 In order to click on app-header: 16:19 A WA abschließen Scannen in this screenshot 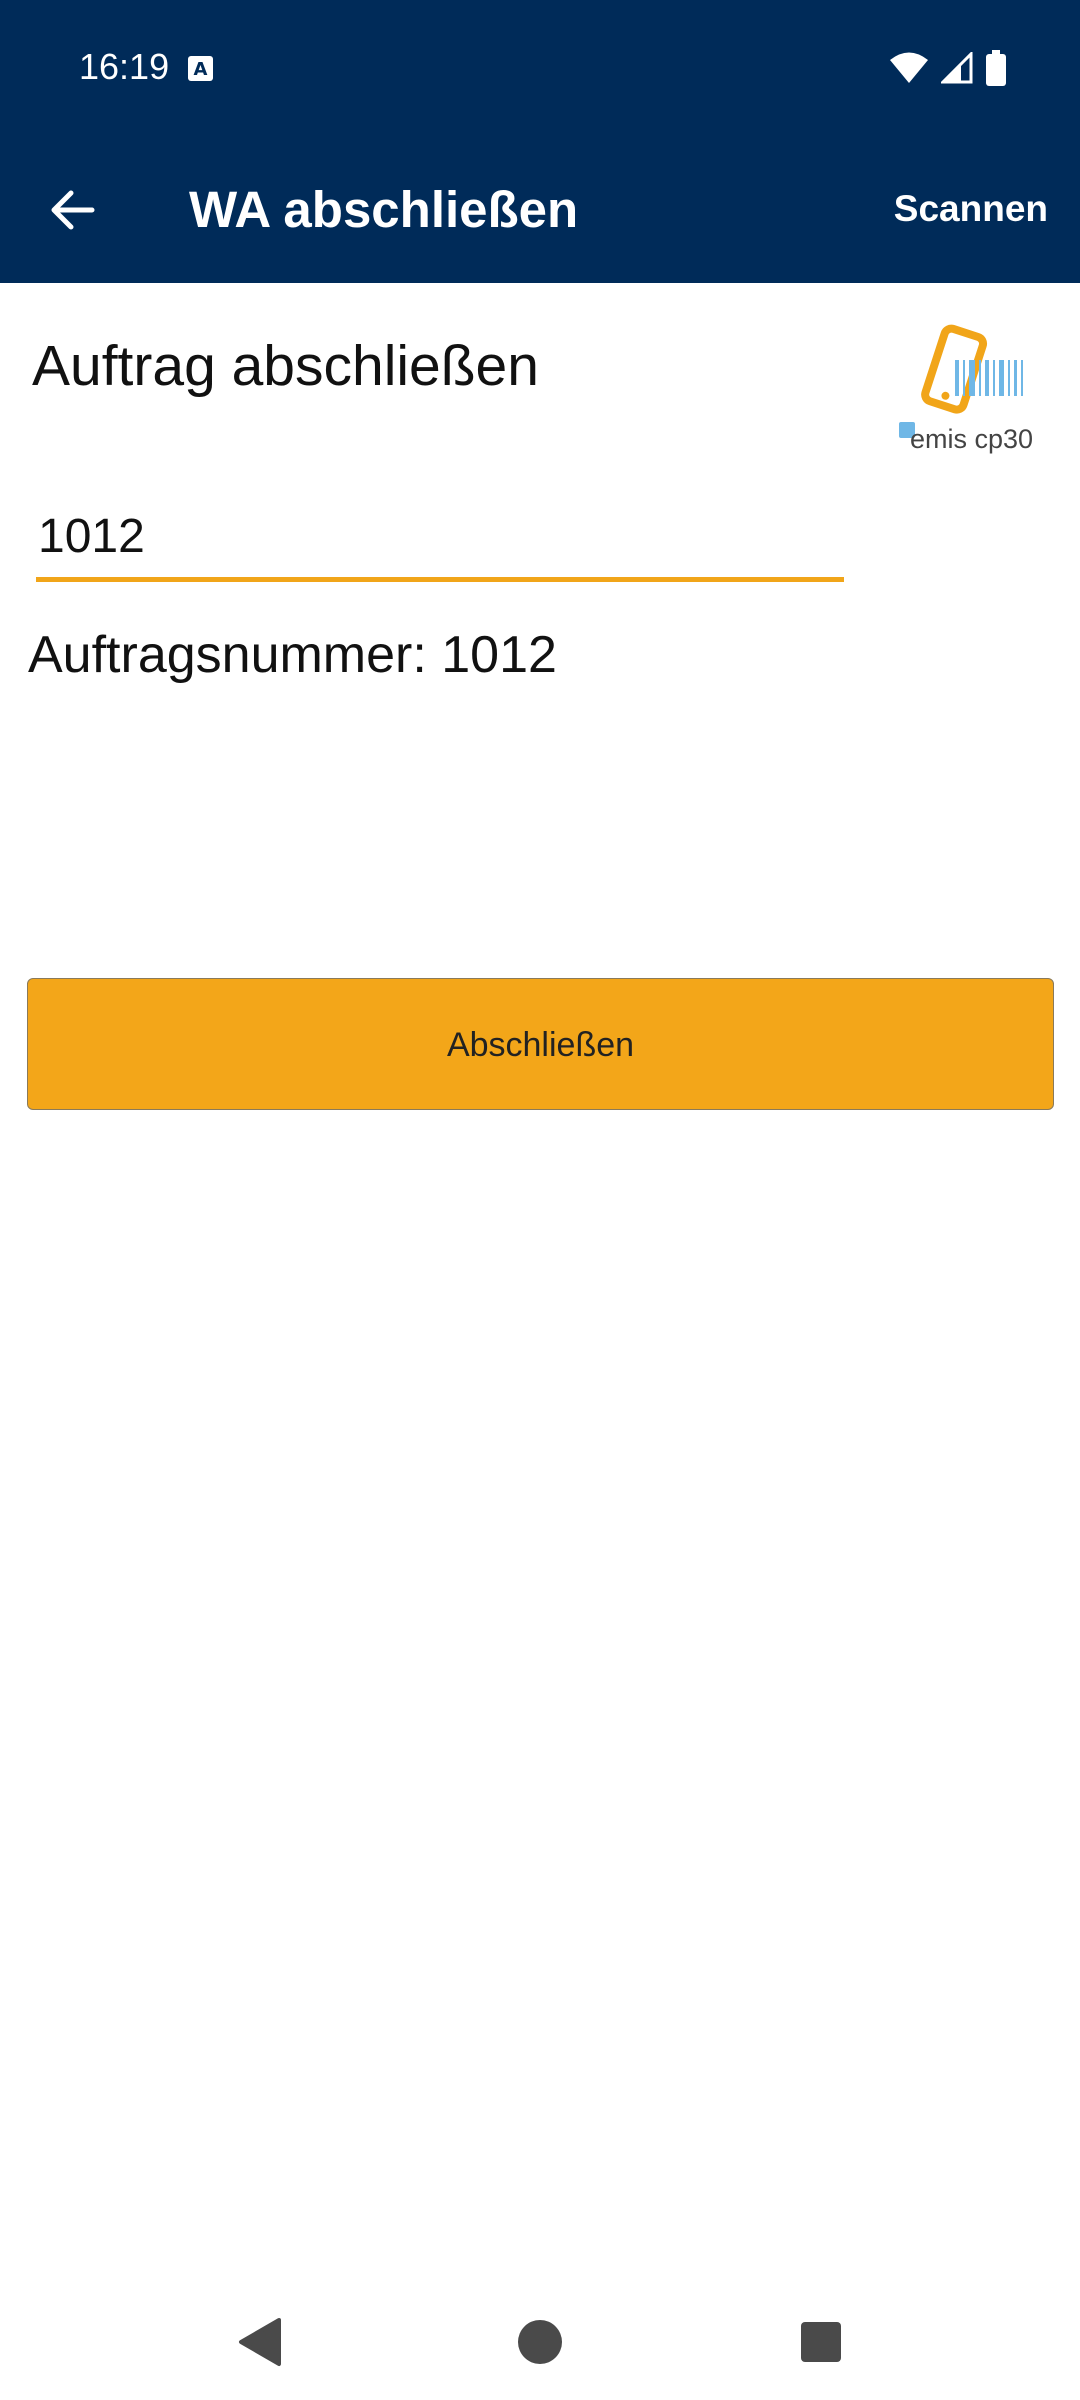, I will do `click(540, 141)`.